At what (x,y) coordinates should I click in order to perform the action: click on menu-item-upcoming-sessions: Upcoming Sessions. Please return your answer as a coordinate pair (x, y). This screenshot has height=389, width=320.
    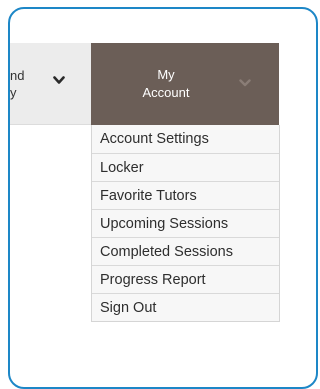
    Looking at the image, I should click on (185, 223).